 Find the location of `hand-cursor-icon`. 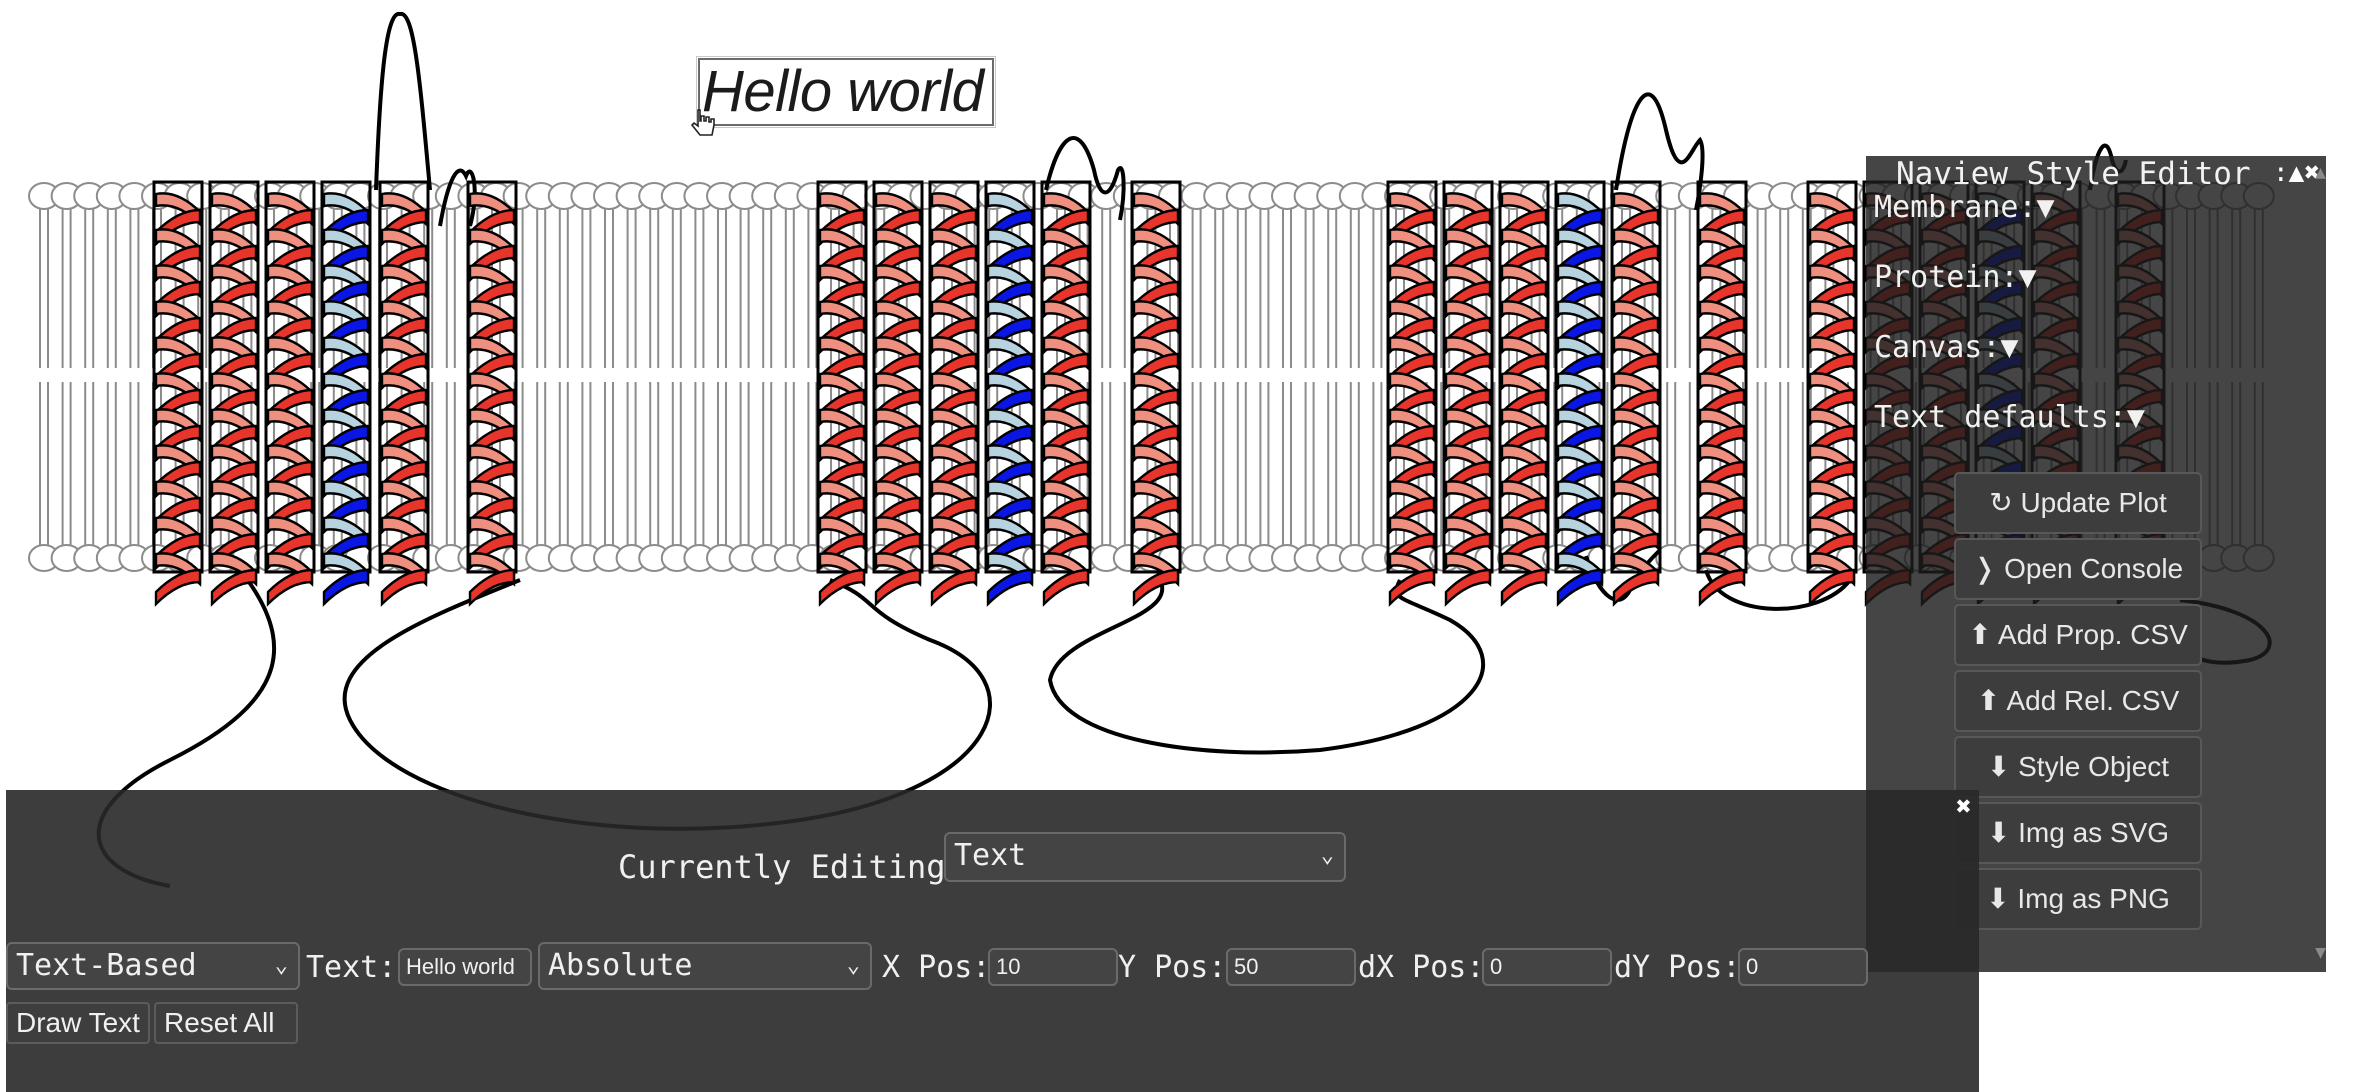

hand-cursor-icon is located at coordinates (702, 122).